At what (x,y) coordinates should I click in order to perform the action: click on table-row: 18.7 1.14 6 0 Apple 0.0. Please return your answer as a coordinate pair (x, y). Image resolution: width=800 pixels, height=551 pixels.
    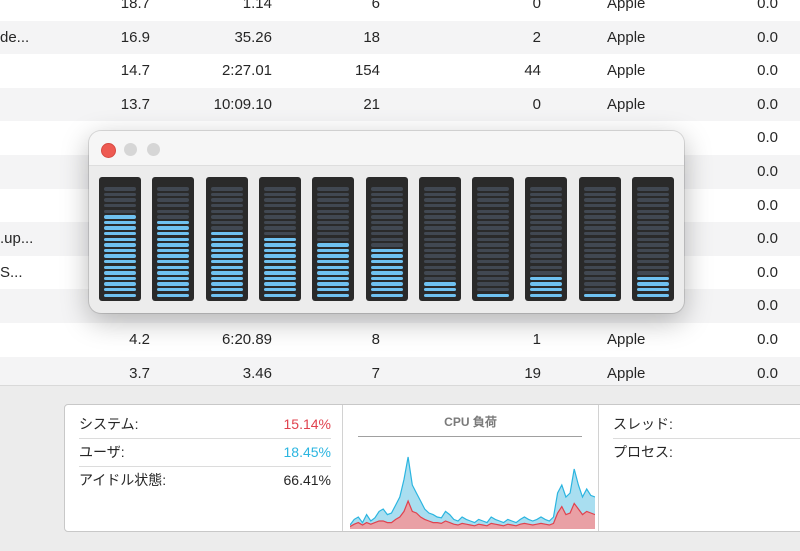
    Looking at the image, I should click on (400, 10).